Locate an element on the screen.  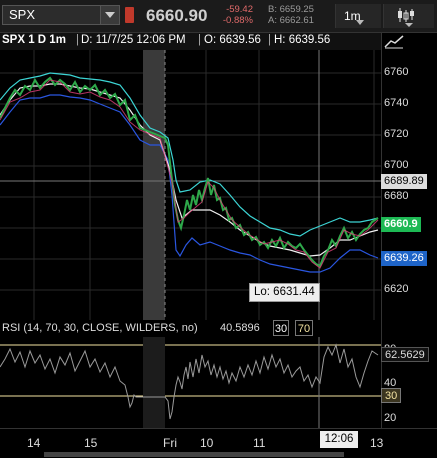
ask-price: A: 6662.61 is located at coordinates (291, 20).